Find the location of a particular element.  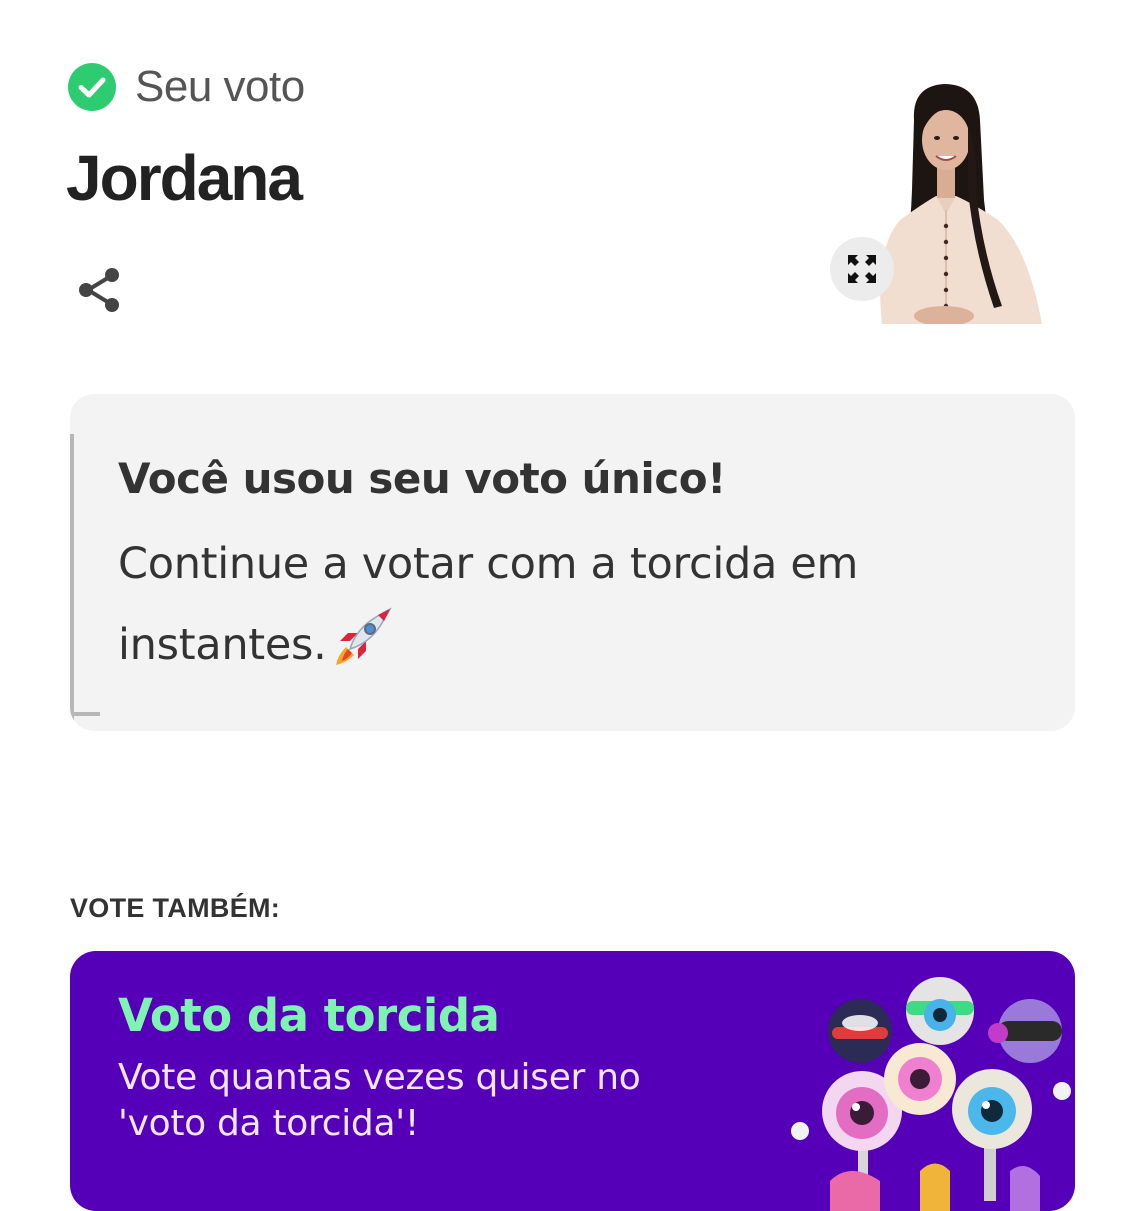

info-card-accent is located at coordinates (72, 582).